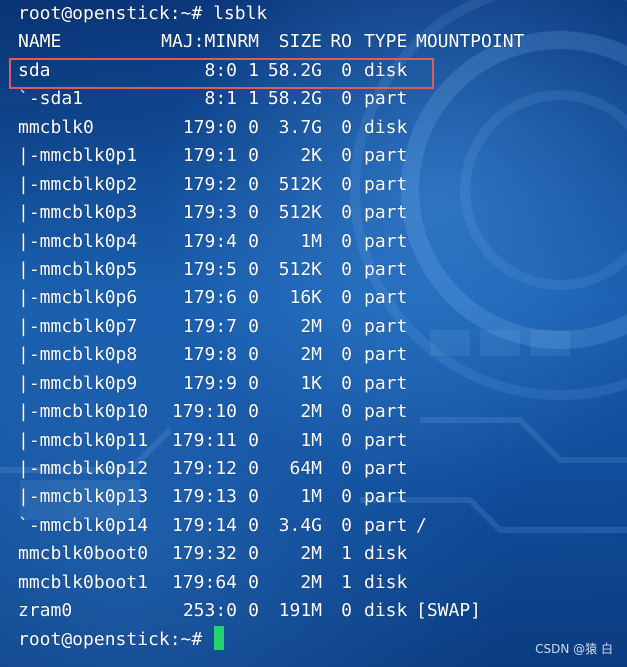  I want to click on cell-majmin: 179:1, so click(209, 156).